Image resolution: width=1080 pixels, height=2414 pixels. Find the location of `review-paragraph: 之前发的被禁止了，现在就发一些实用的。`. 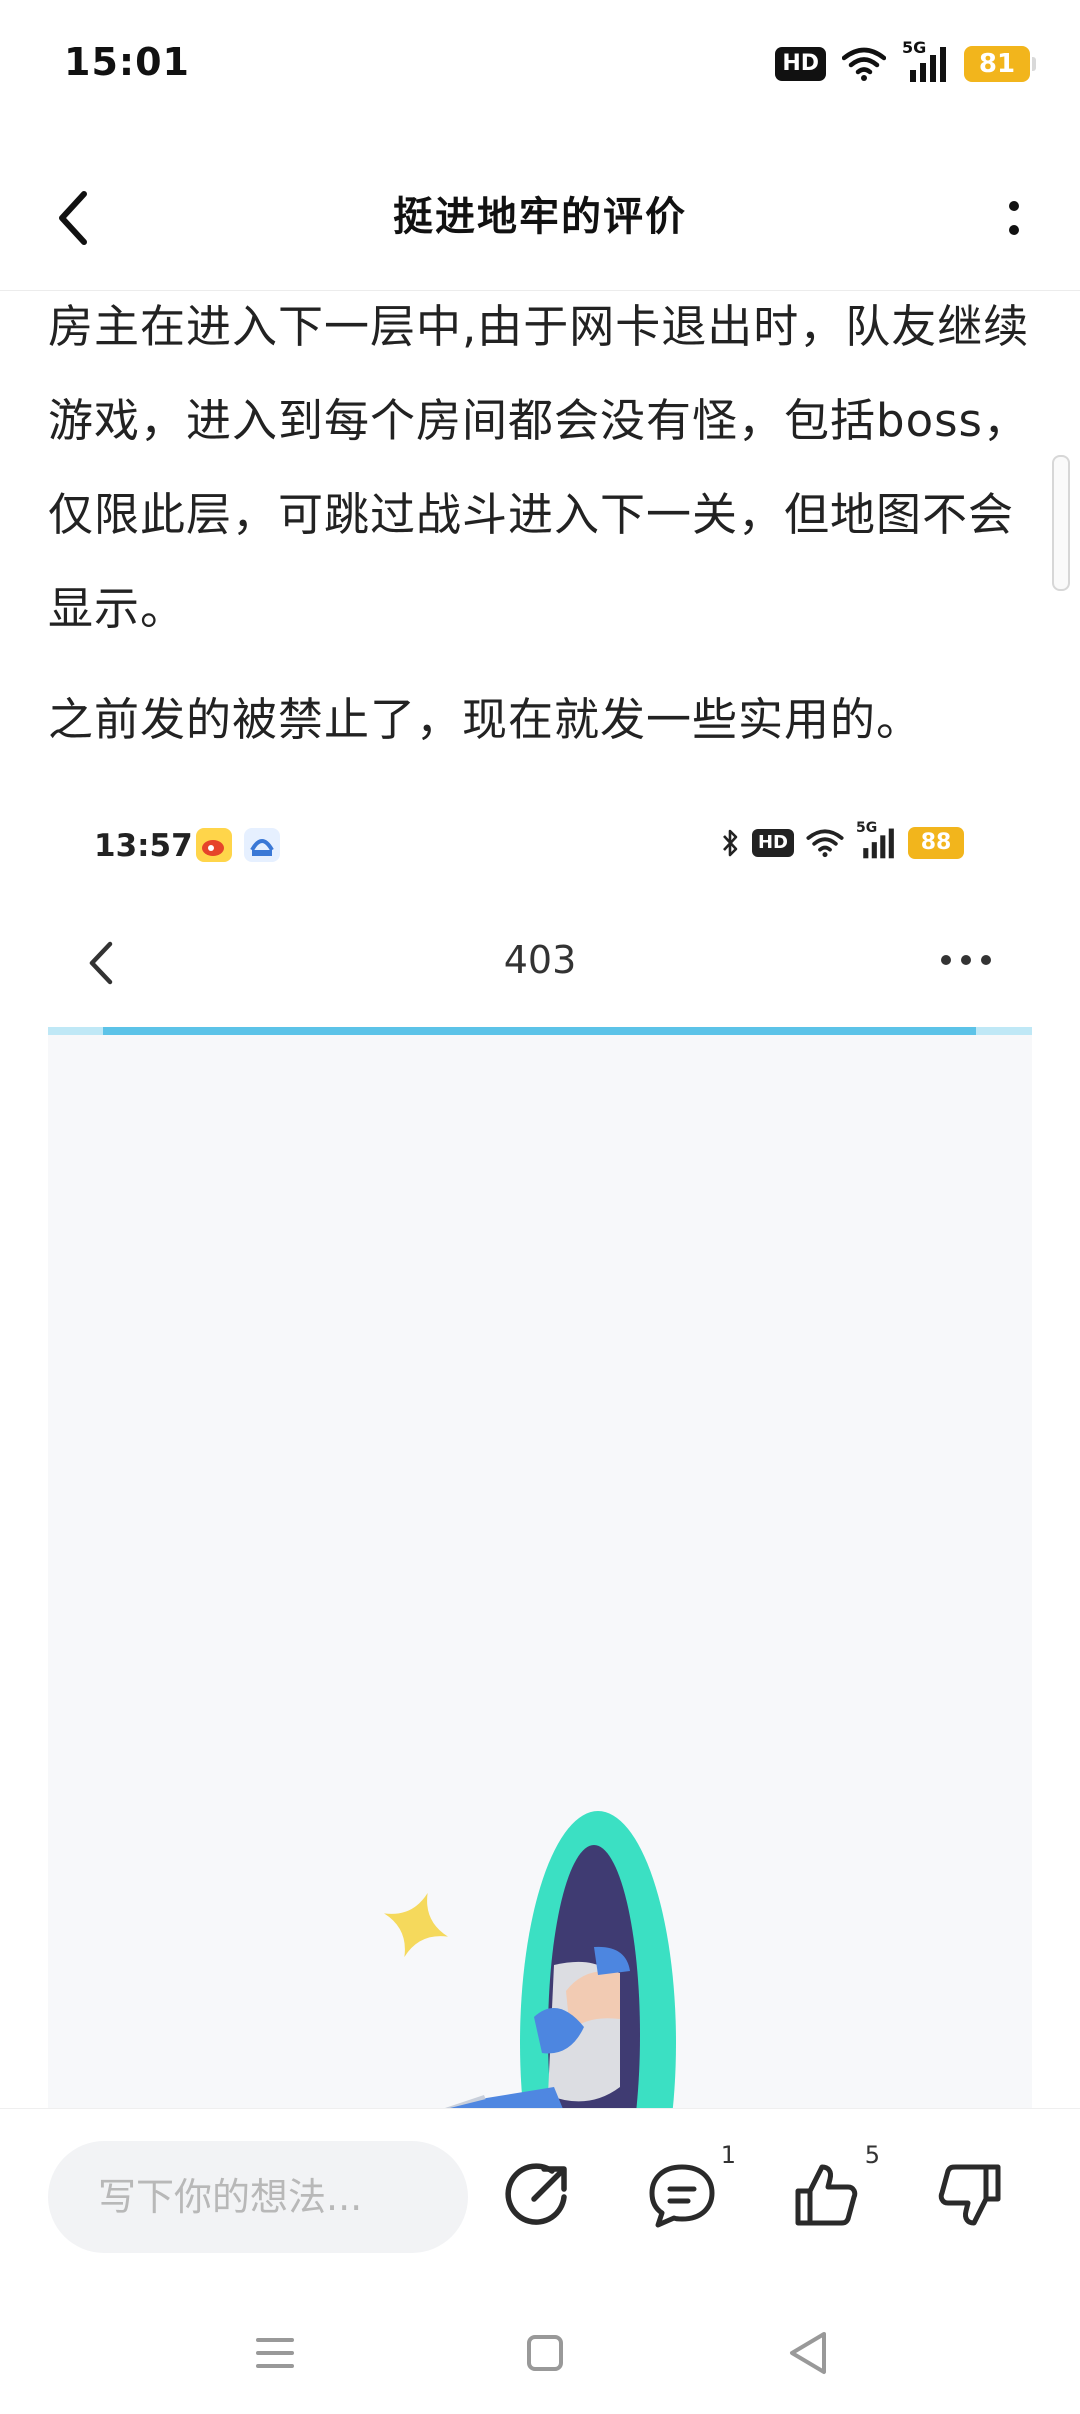

review-paragraph: 之前发的被禁止了，现在就发一些实用的。 is located at coordinates (485, 719).